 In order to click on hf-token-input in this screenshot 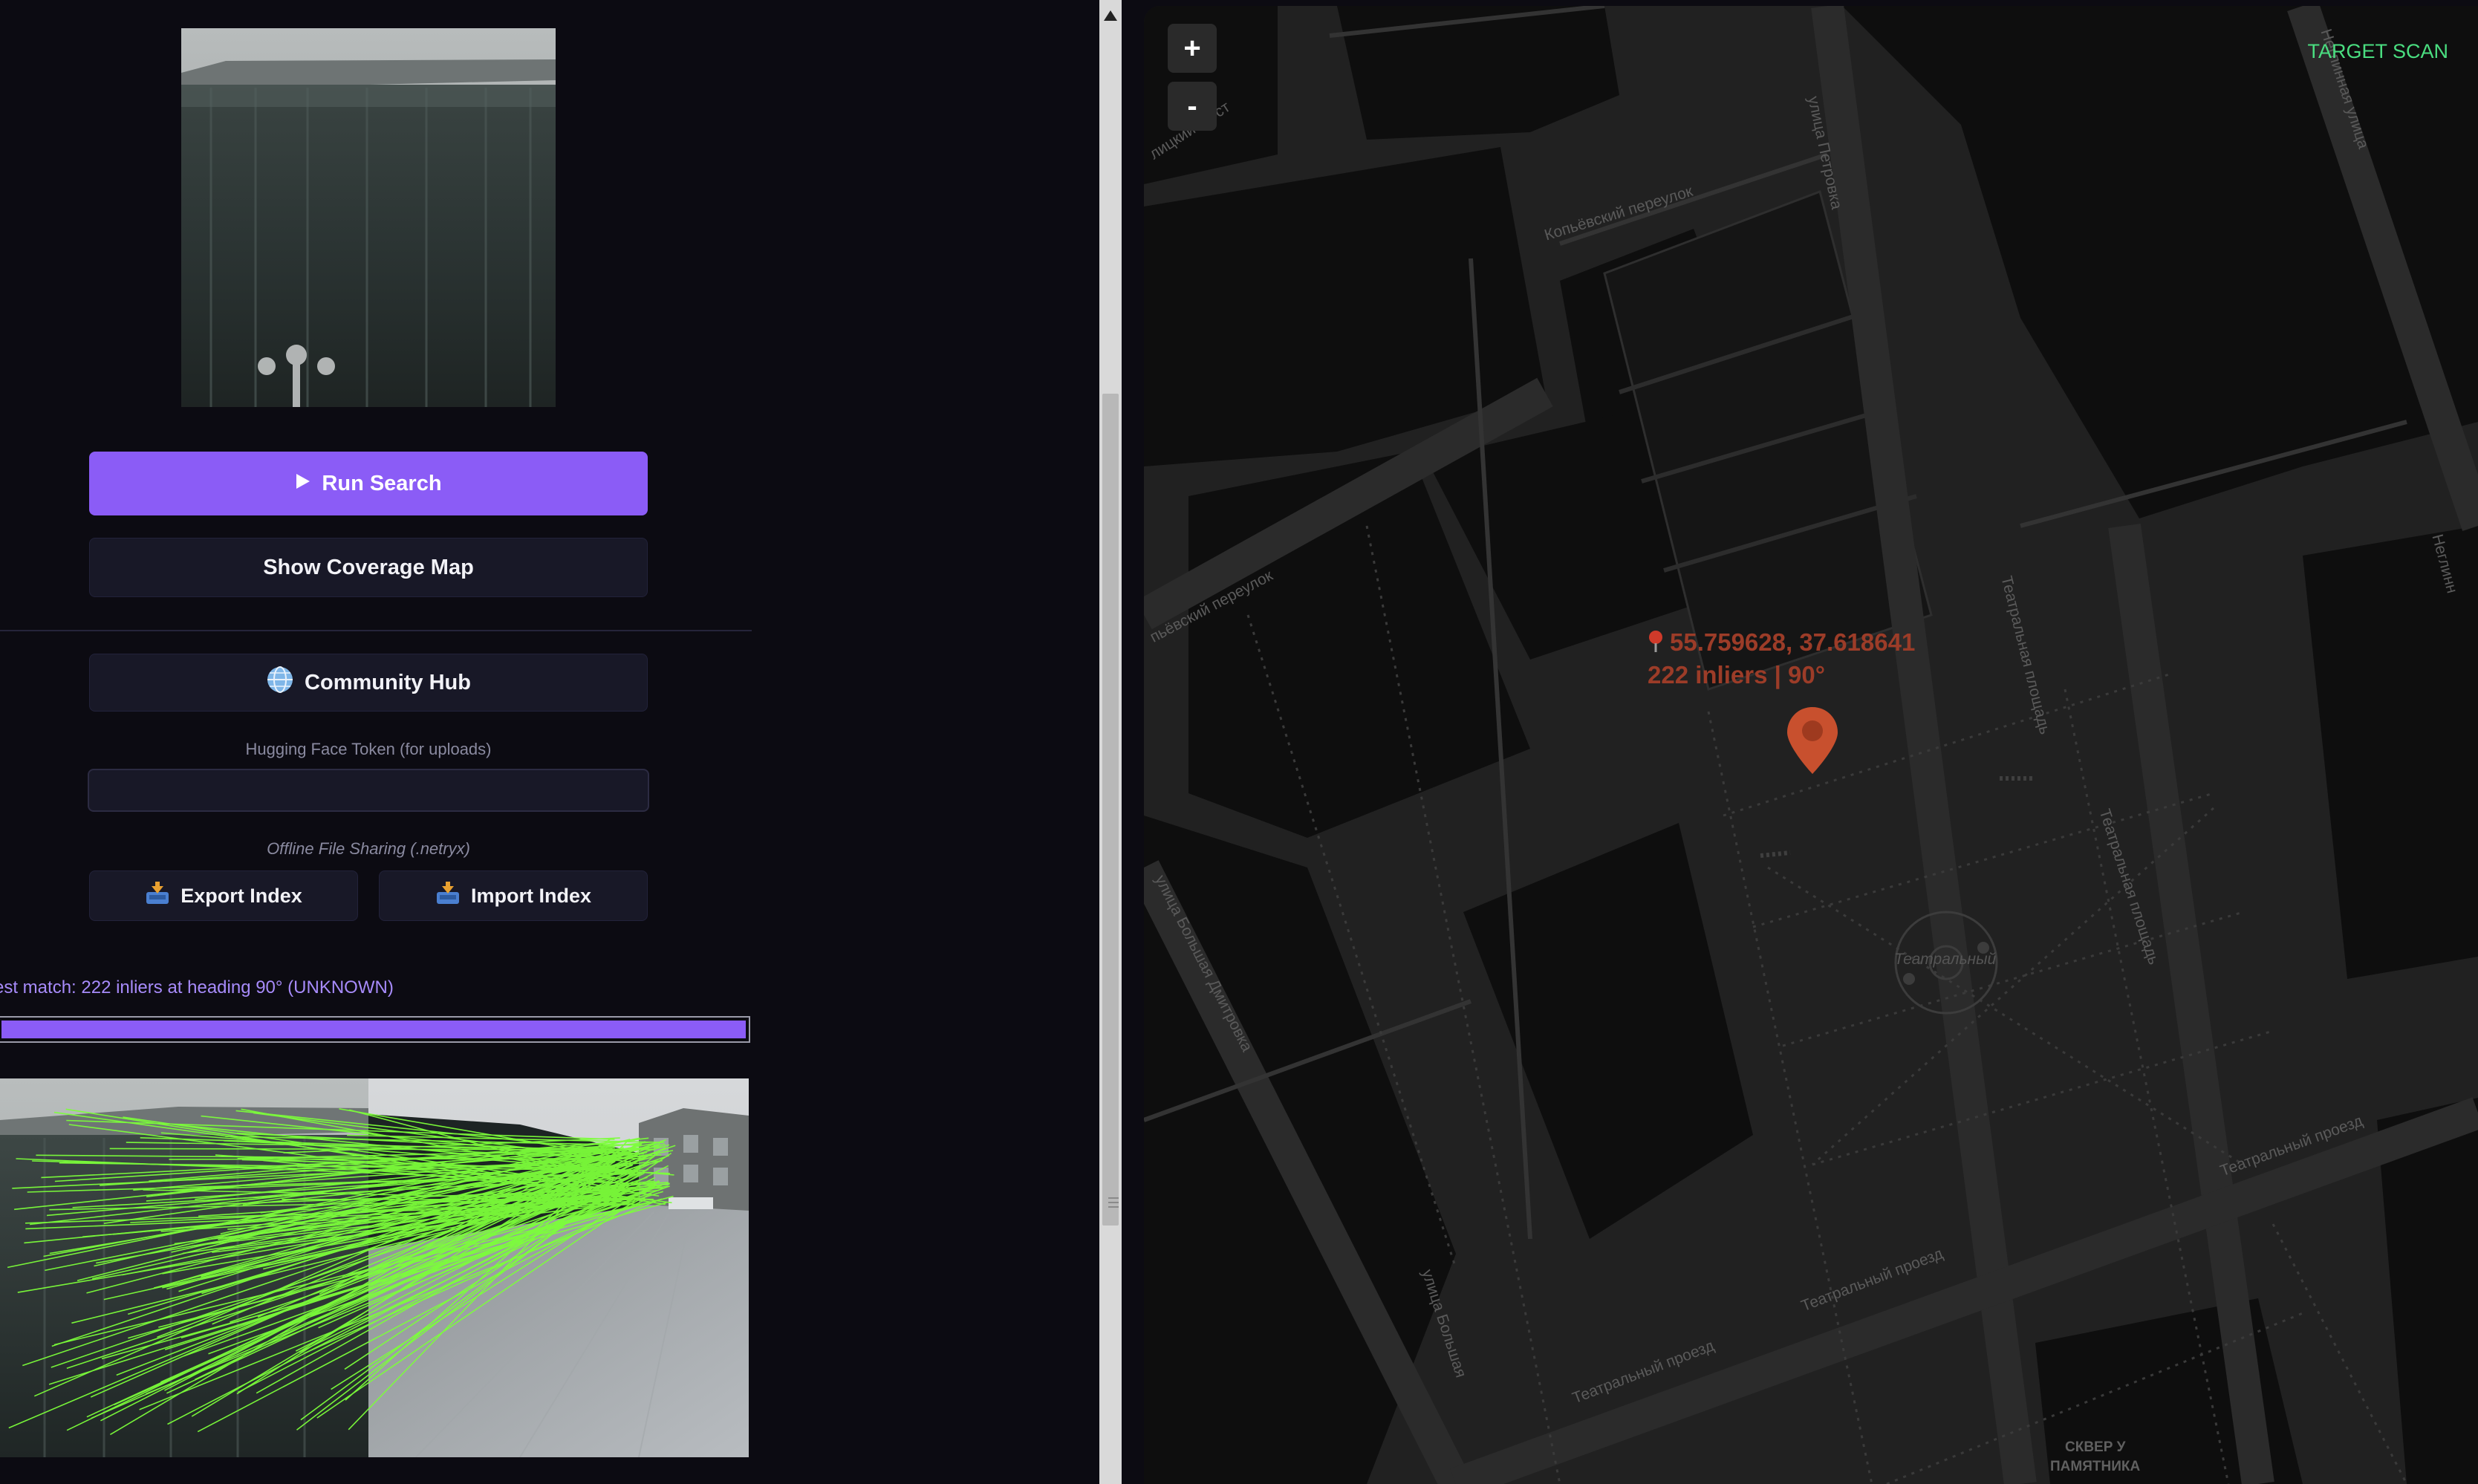, I will do `click(369, 791)`.